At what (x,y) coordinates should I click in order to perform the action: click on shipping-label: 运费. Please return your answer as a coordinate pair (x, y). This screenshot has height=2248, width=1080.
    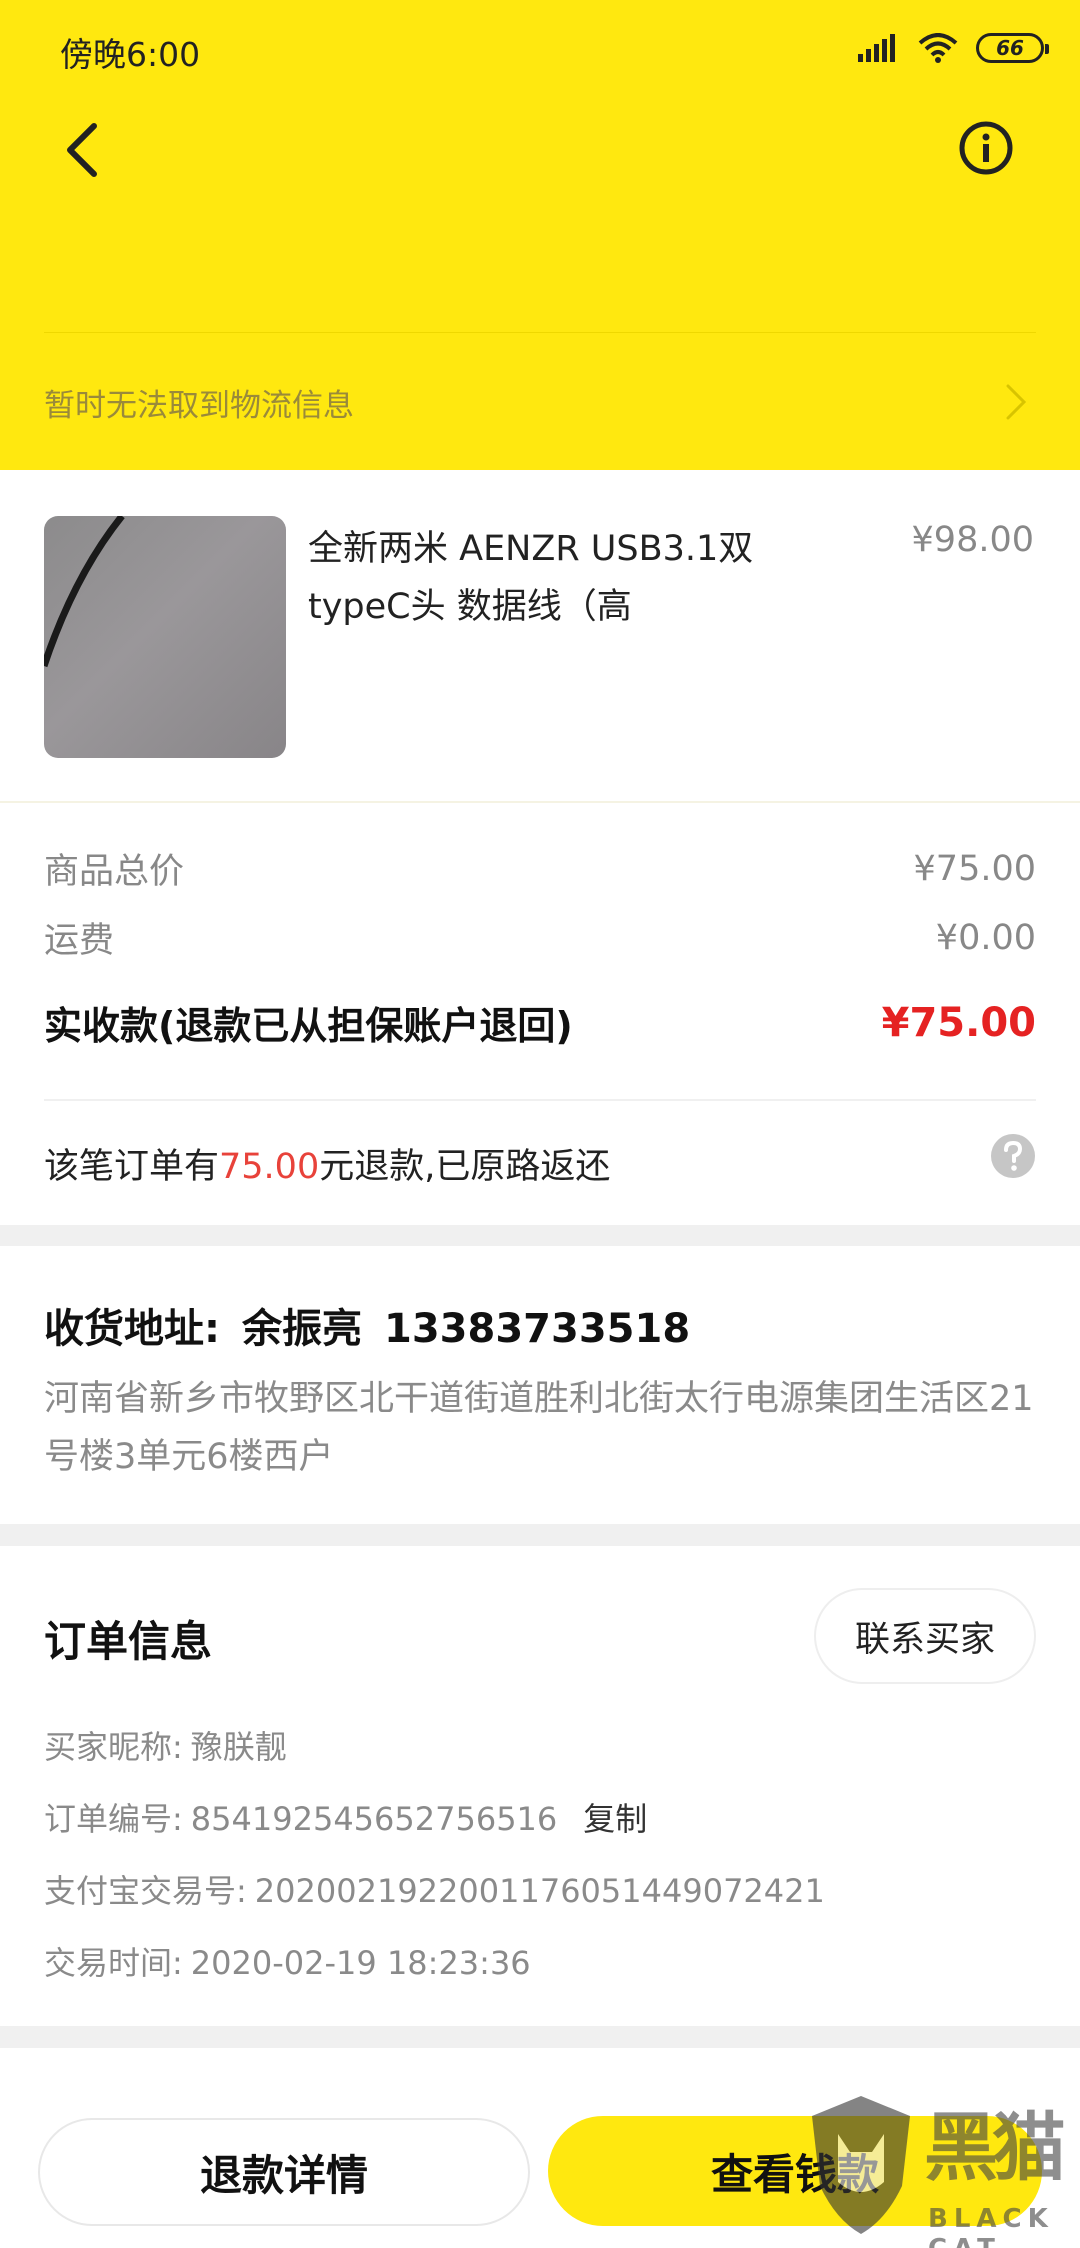
    Looking at the image, I should click on (79, 941).